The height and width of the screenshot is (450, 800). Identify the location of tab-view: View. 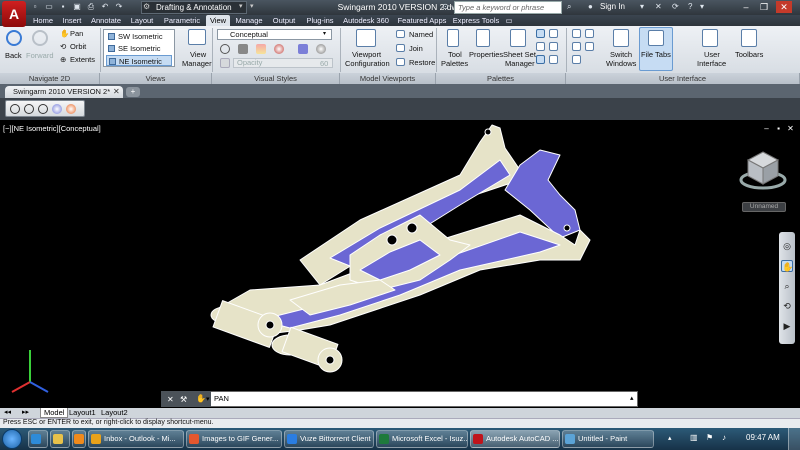
(218, 20).